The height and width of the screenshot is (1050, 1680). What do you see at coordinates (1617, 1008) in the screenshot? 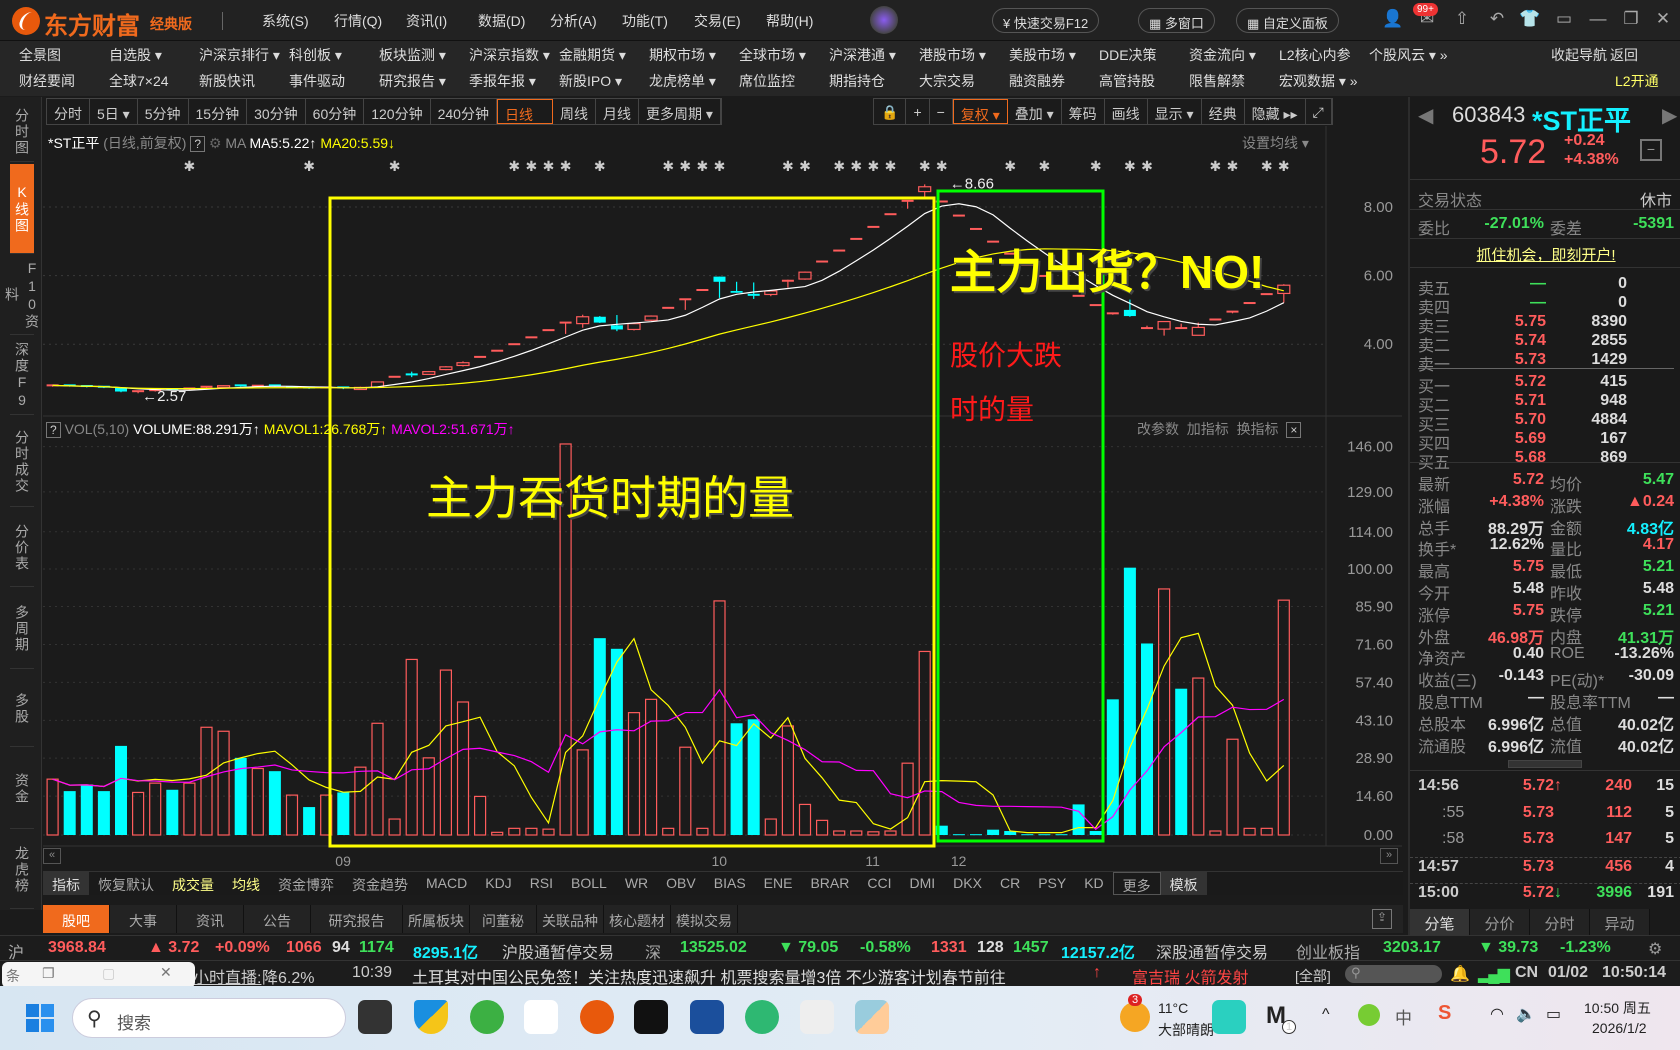
I see `taskbar-time: 10:50 周五` at bounding box center [1617, 1008].